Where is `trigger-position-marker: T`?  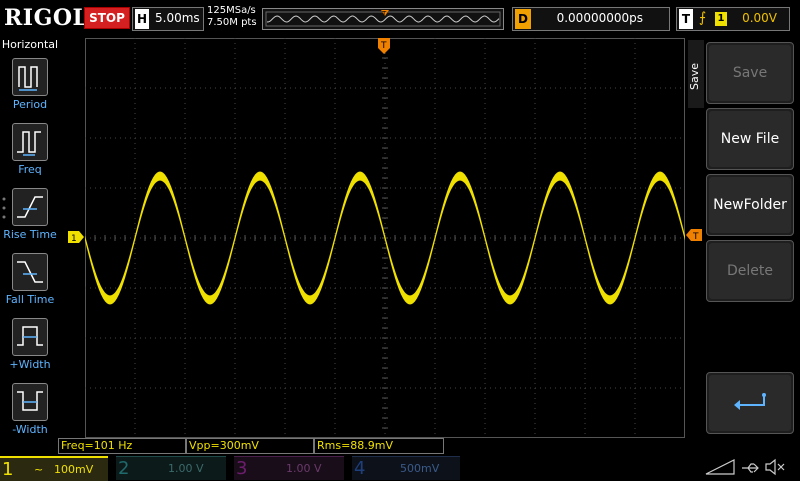 trigger-position-marker: T is located at coordinates (384, 46).